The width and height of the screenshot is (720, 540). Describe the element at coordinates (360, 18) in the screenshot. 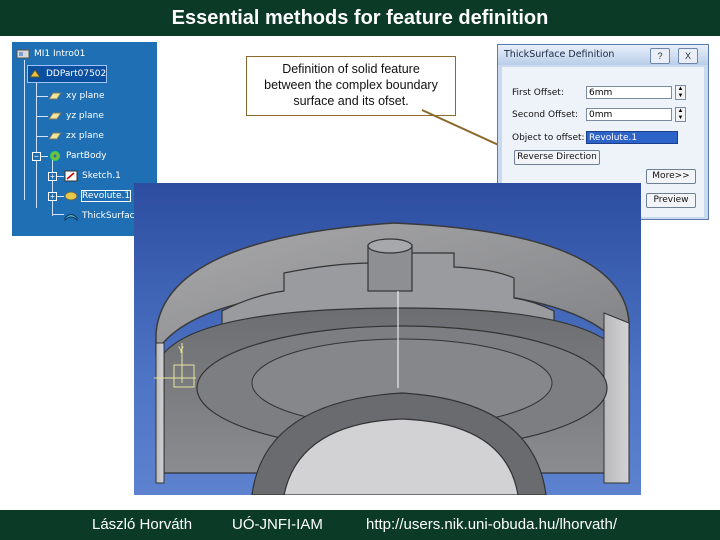

I see `slide-title: Essential methods for feature definition` at that location.